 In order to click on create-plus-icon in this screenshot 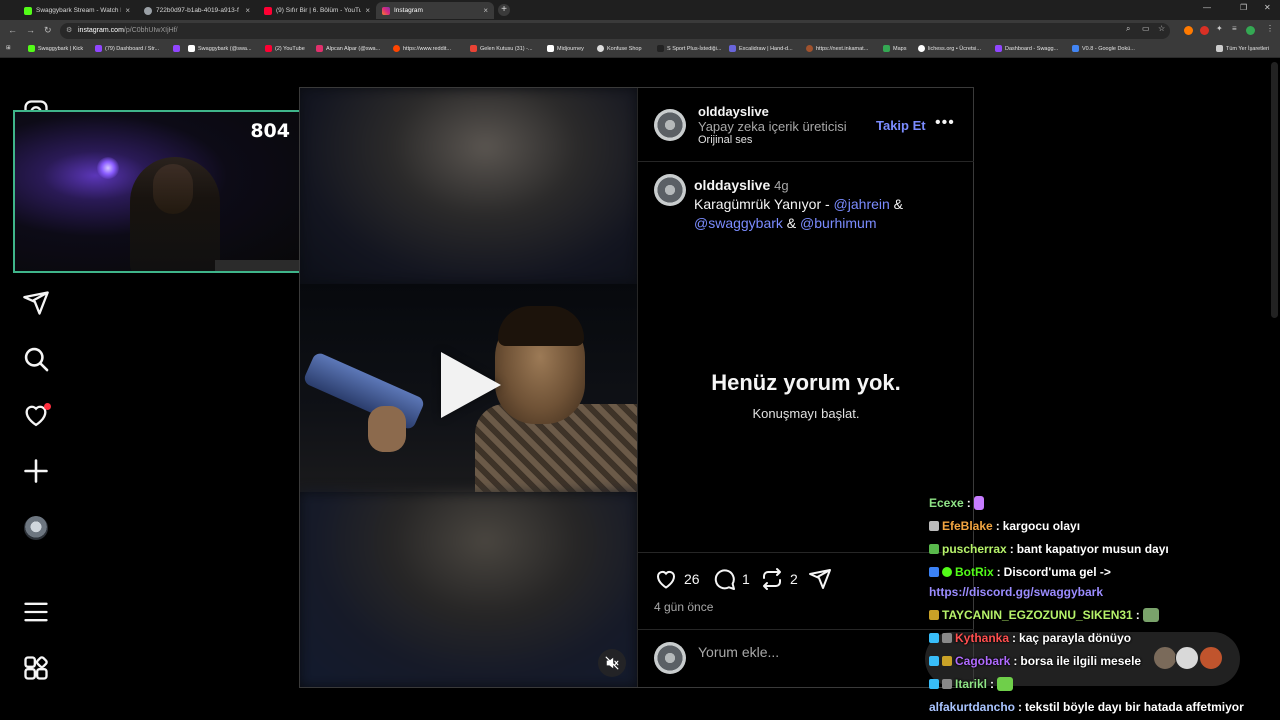, I will do `click(36, 471)`.